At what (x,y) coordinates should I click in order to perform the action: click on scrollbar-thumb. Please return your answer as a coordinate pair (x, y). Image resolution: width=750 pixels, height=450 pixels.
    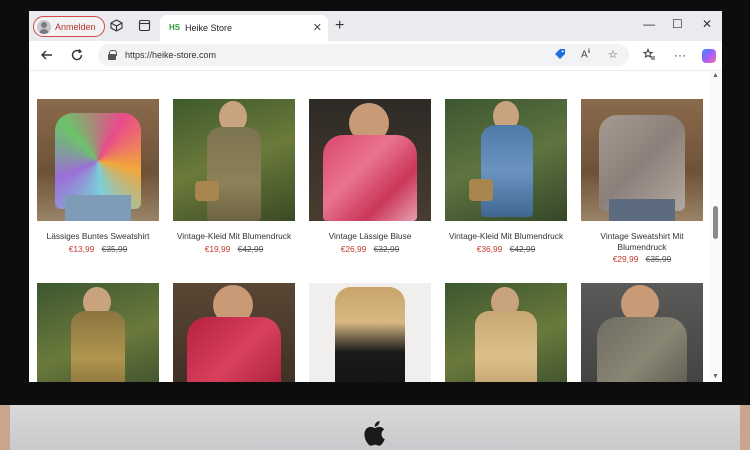
    Looking at the image, I should click on (715, 222).